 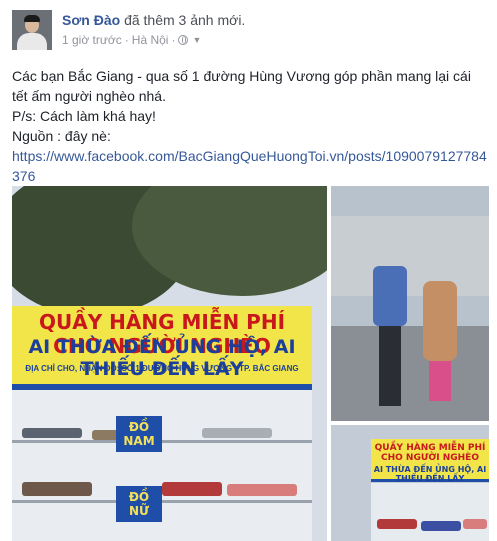 I want to click on globe-icon, so click(x=183, y=40).